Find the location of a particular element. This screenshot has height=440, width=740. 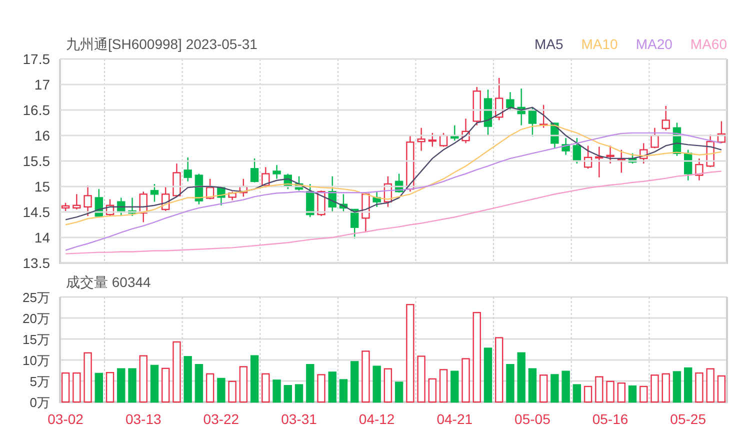

axis-label: 20万 is located at coordinates (36, 318).